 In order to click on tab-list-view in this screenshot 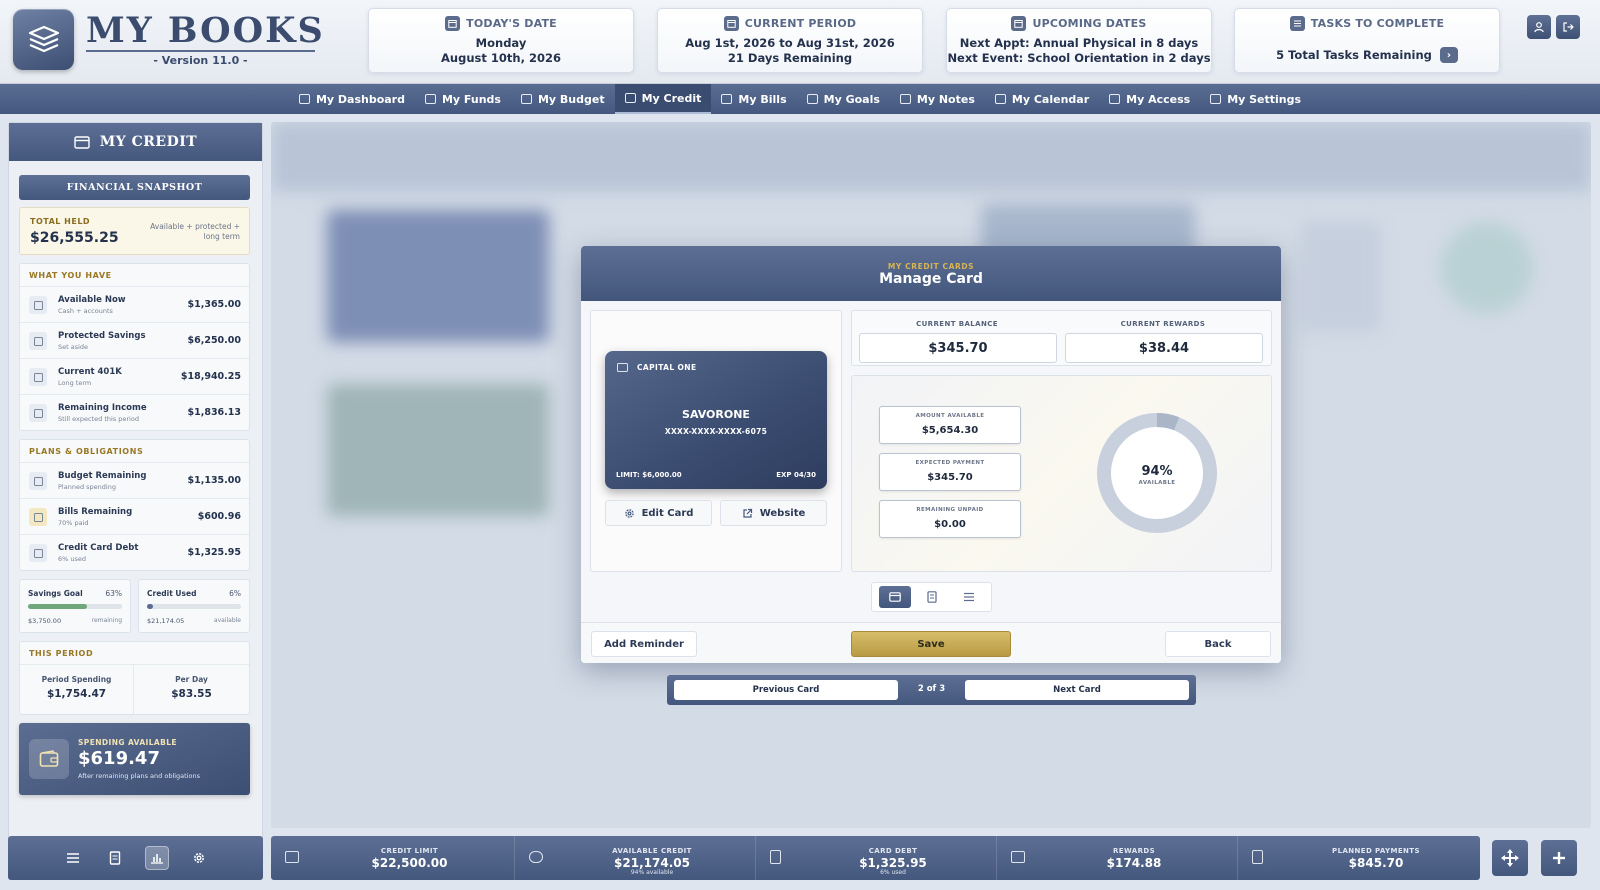, I will do `click(969, 597)`.